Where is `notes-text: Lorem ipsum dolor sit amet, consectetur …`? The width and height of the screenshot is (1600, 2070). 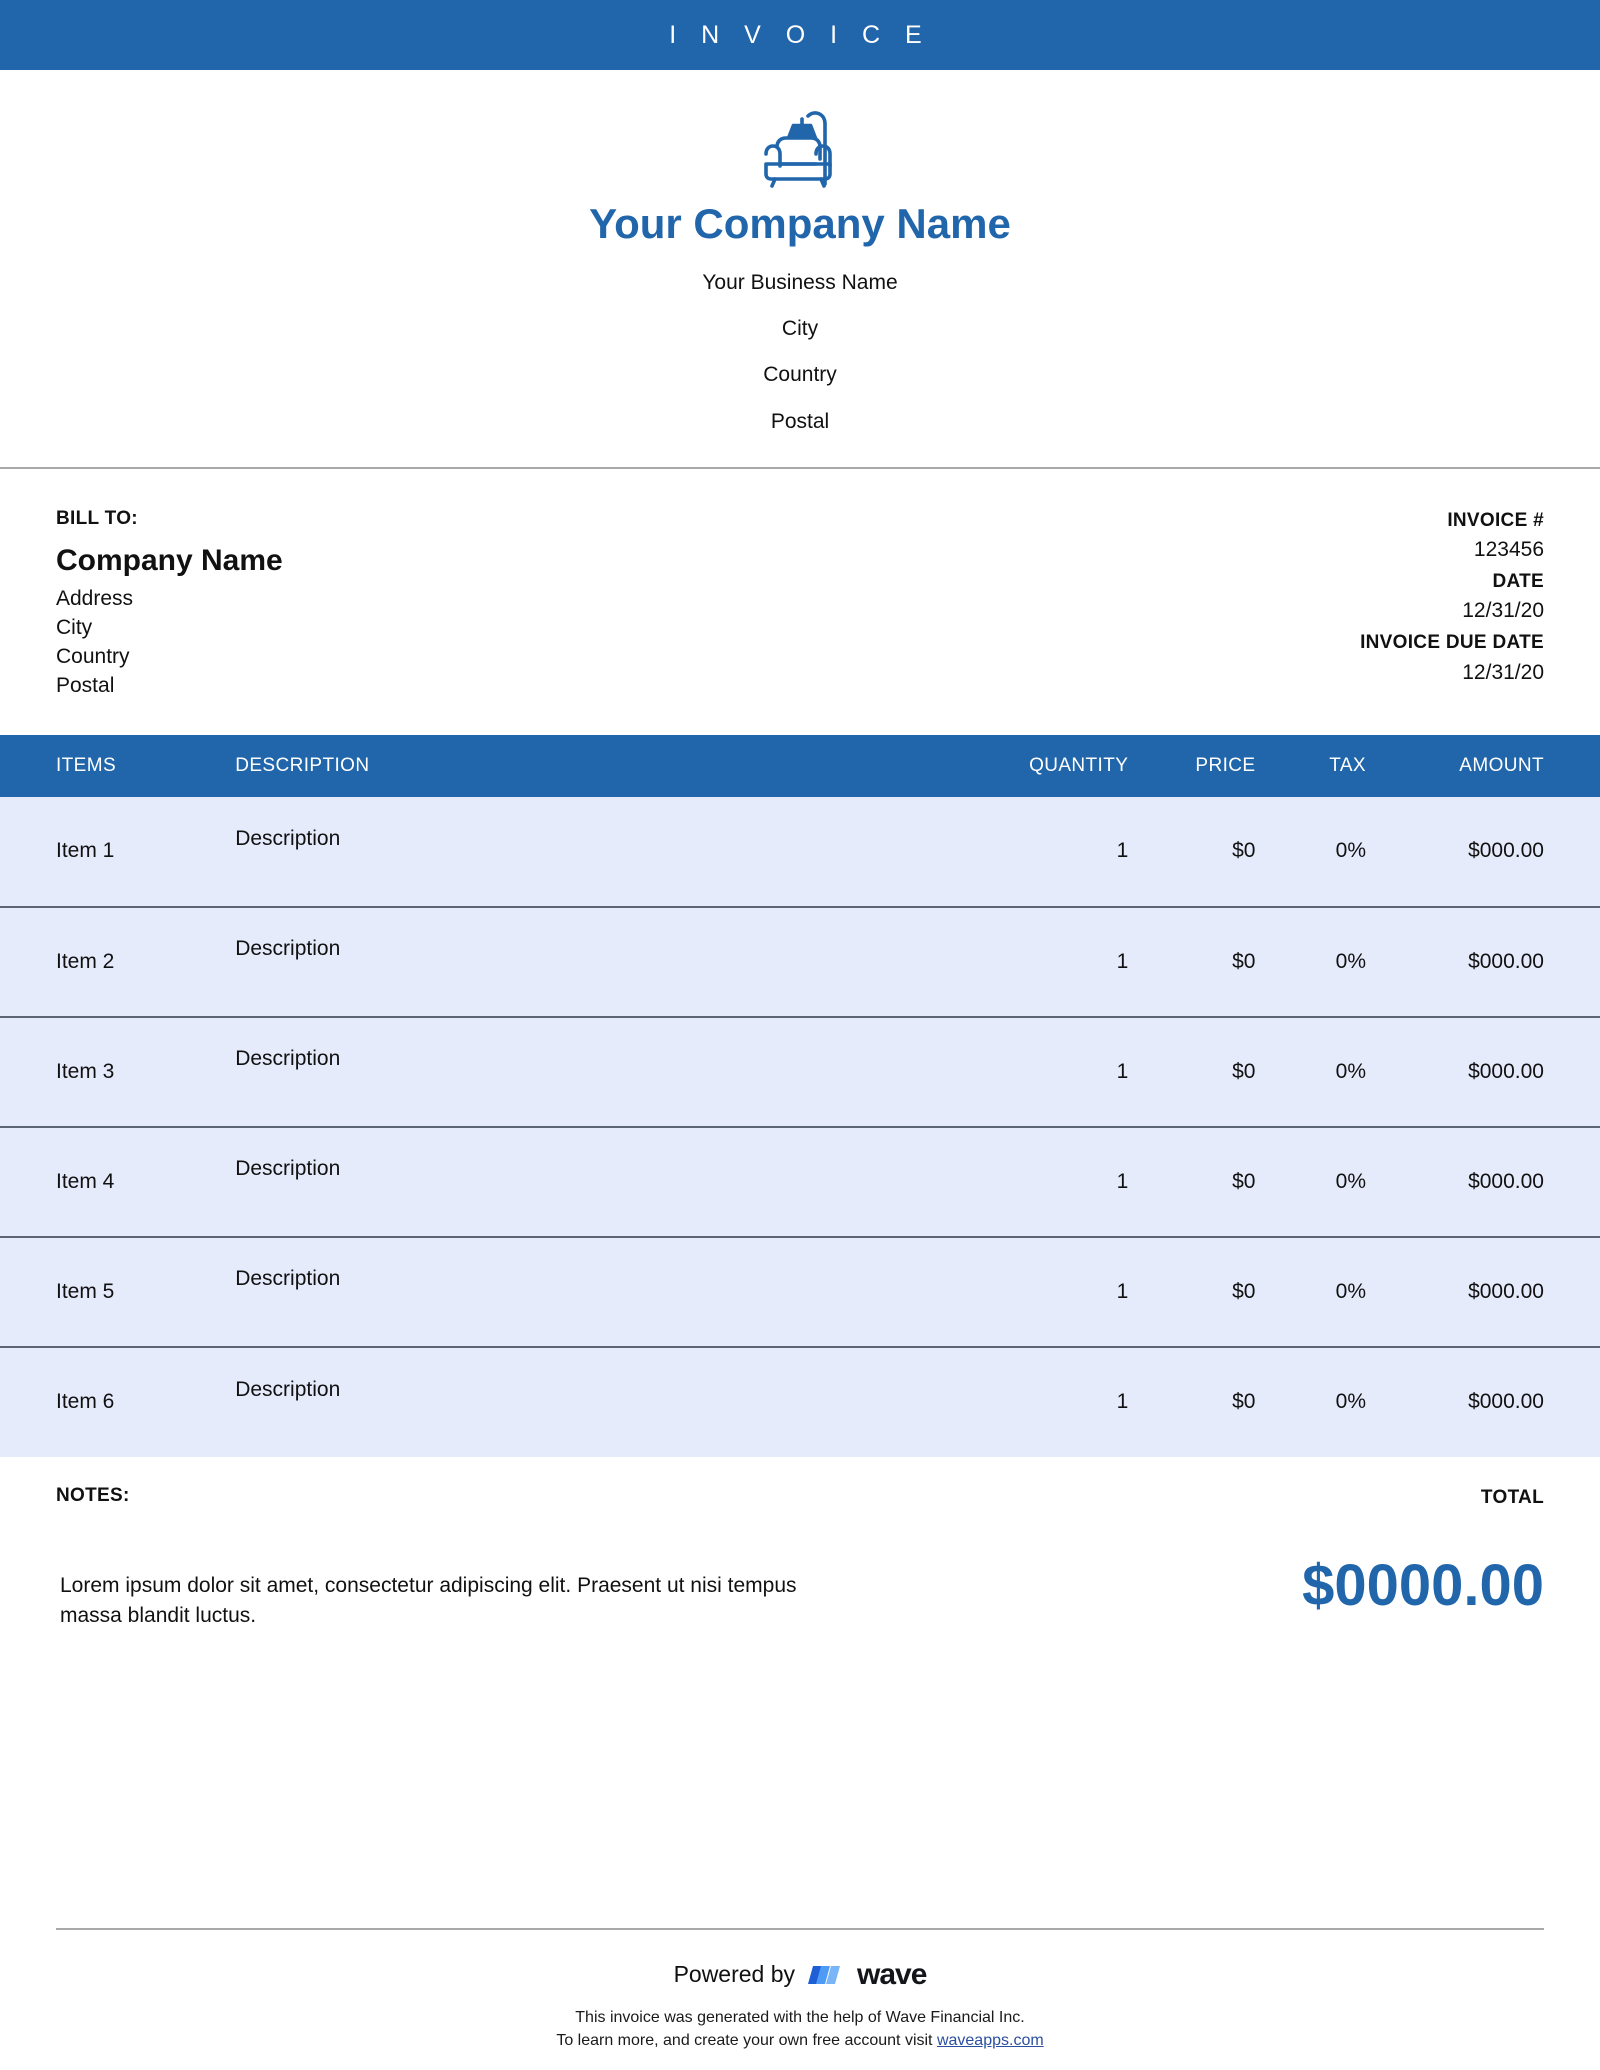
notes-text: Lorem ipsum dolor sit amet, consectetur … is located at coordinates (428, 1600).